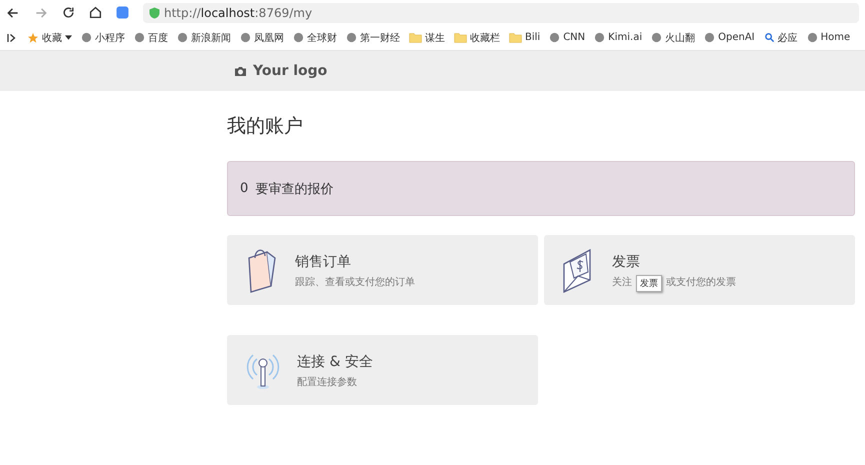 The image size is (865, 465). What do you see at coordinates (33, 38) in the screenshot?
I see `star-icon` at bounding box center [33, 38].